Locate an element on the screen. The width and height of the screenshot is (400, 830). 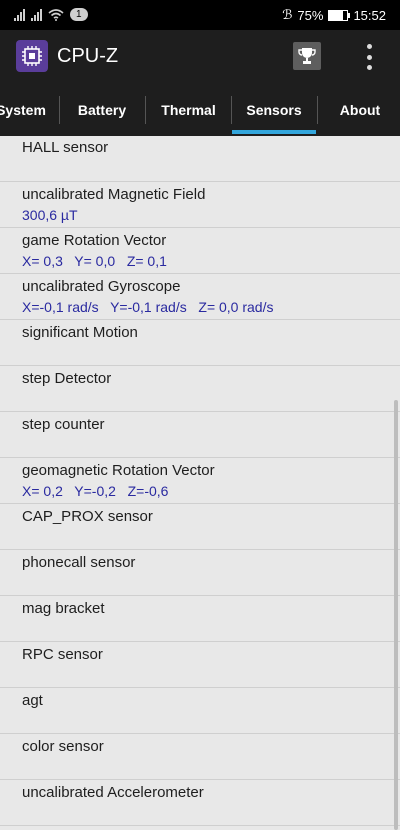
list-item: game Rotation Vector X= 0,3 Y= 0,0 Z= 0,1 is located at coordinates (200, 251).